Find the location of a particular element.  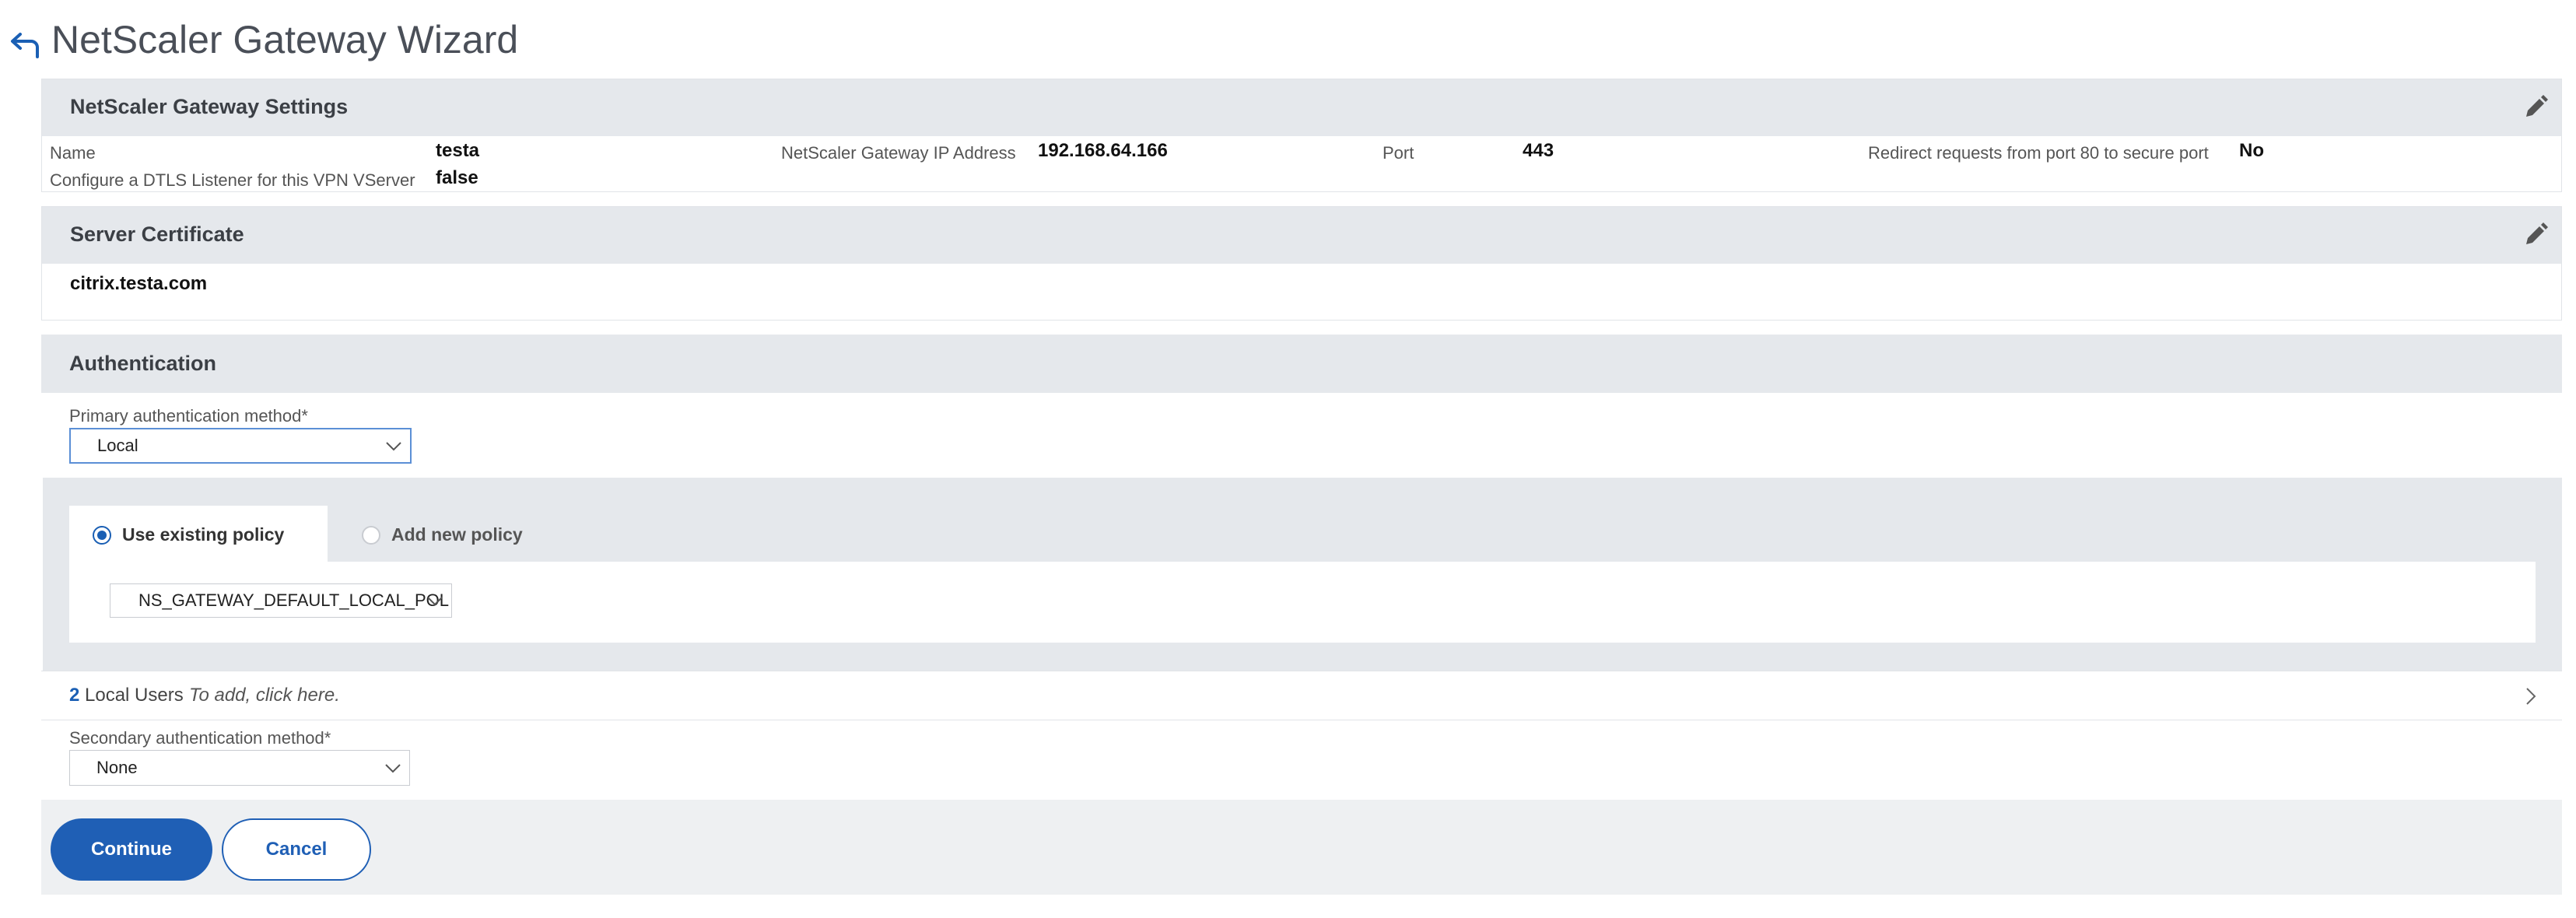

policy-select: NS_GATEWAY_DEFAULT_LOCAL_POL is located at coordinates (281, 600).